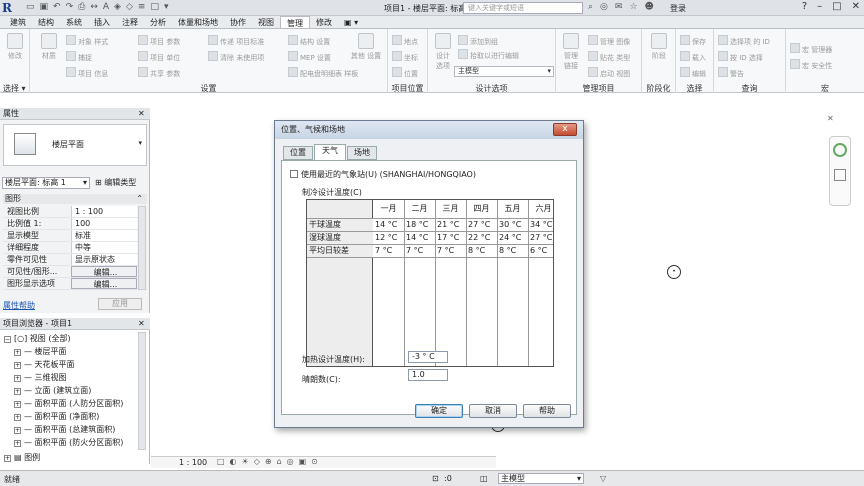 This screenshot has height=486, width=864. Describe the element at coordinates (104, 247) in the screenshot. I see `property-value: 中等` at that location.